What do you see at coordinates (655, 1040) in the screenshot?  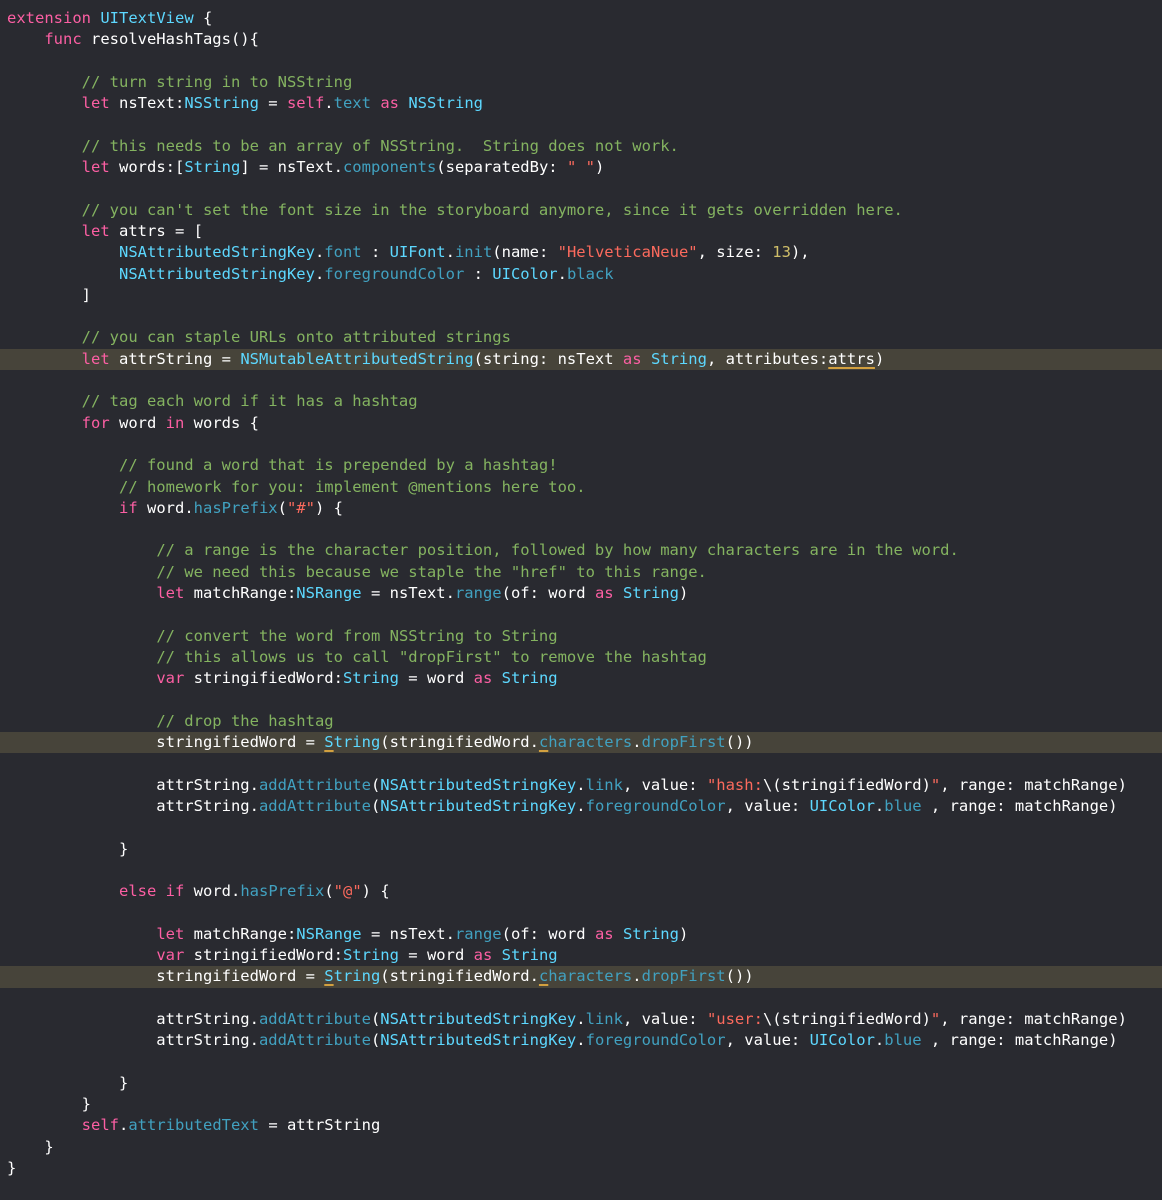 I see `code-token-api: foregroundColor` at bounding box center [655, 1040].